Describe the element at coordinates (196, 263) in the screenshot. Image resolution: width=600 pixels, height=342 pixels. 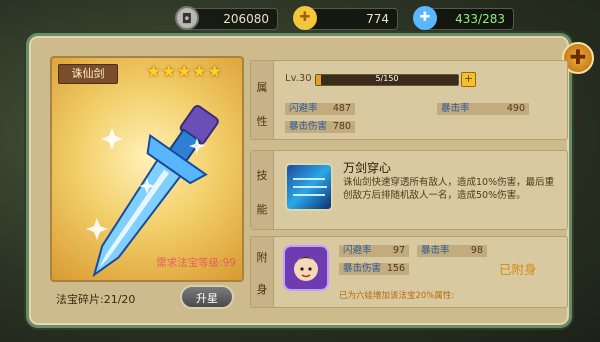
I see `level-requirement: 需求法宝等级:99` at that location.